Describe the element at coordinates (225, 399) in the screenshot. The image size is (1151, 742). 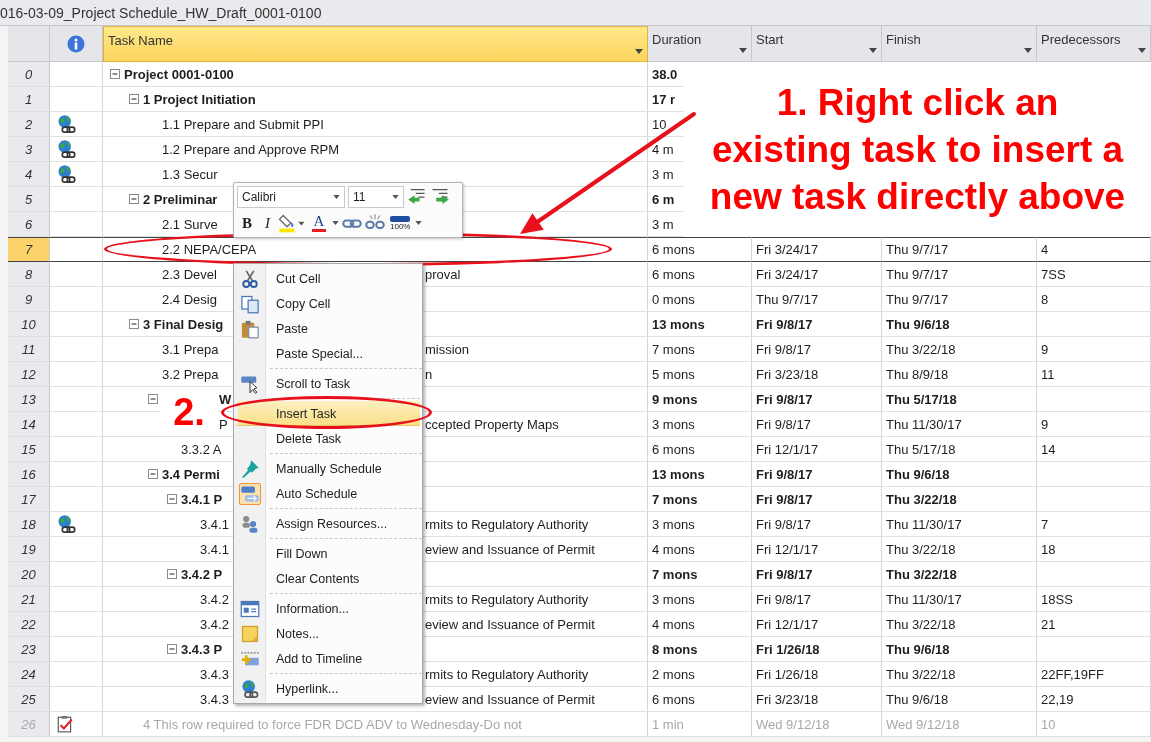
I see `task-name: W` at that location.